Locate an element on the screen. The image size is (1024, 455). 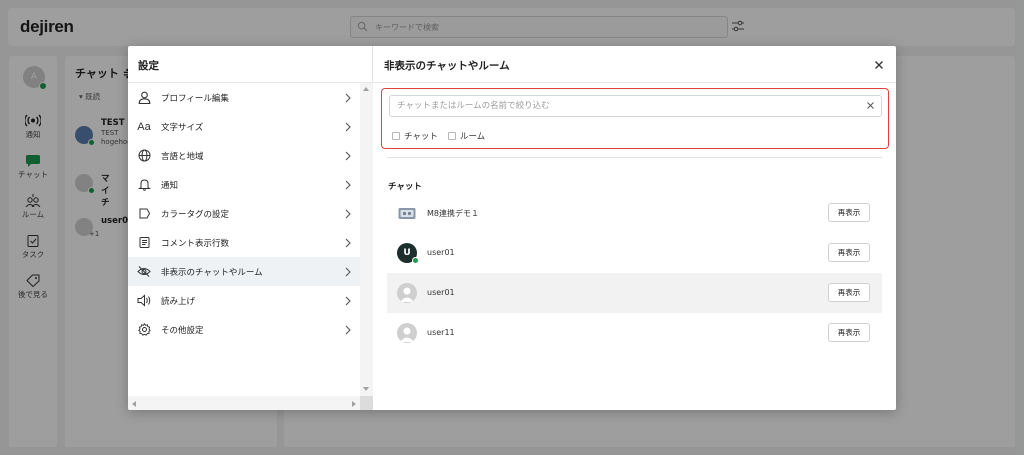
menu-item-label: プロフィール編集 is located at coordinates (195, 98).